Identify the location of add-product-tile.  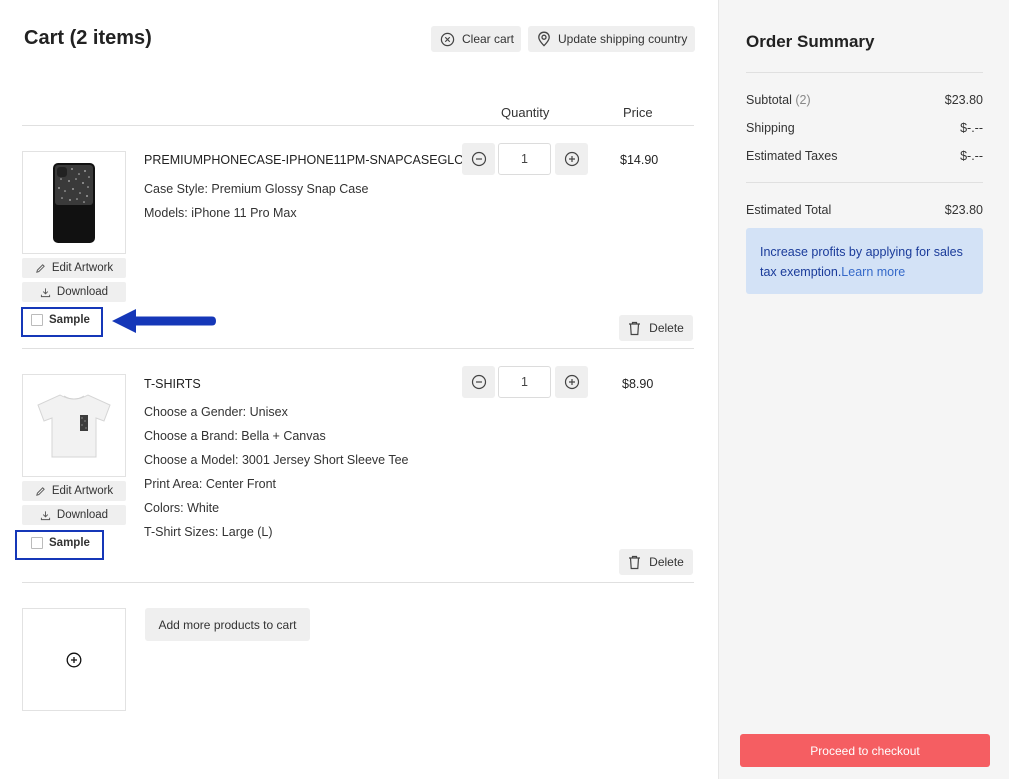
(74, 659).